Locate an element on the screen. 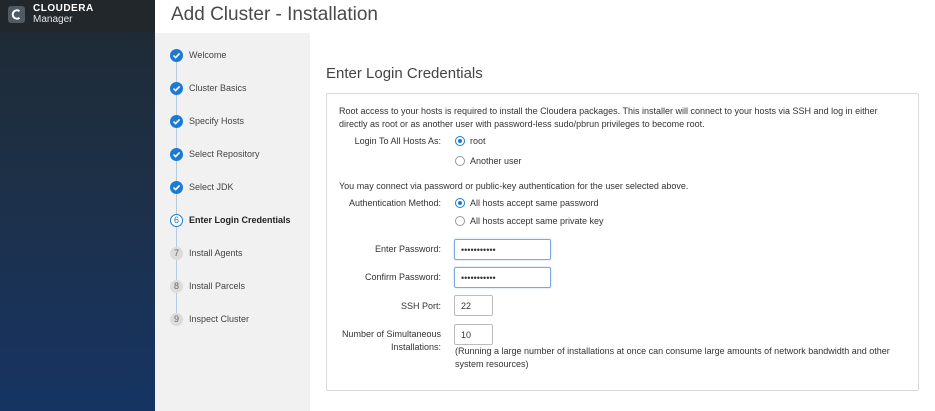 This screenshot has width=935, height=411. step-select-jdk: Select JDK is located at coordinates (202, 187).